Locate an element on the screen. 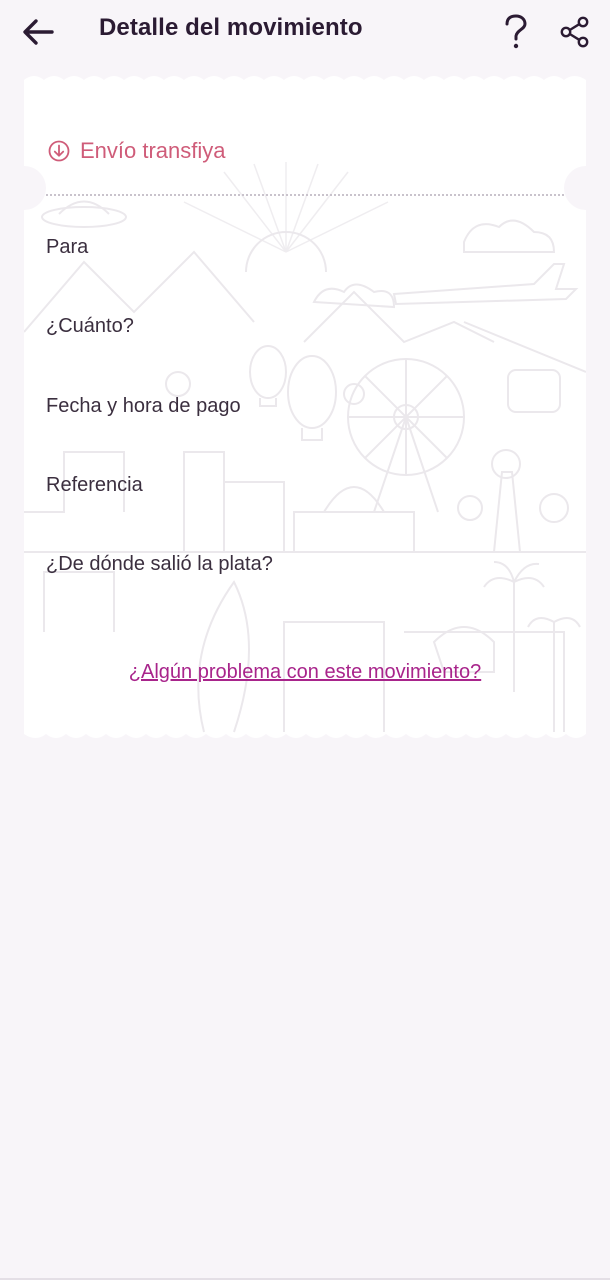  share-icon is located at coordinates (574, 32).